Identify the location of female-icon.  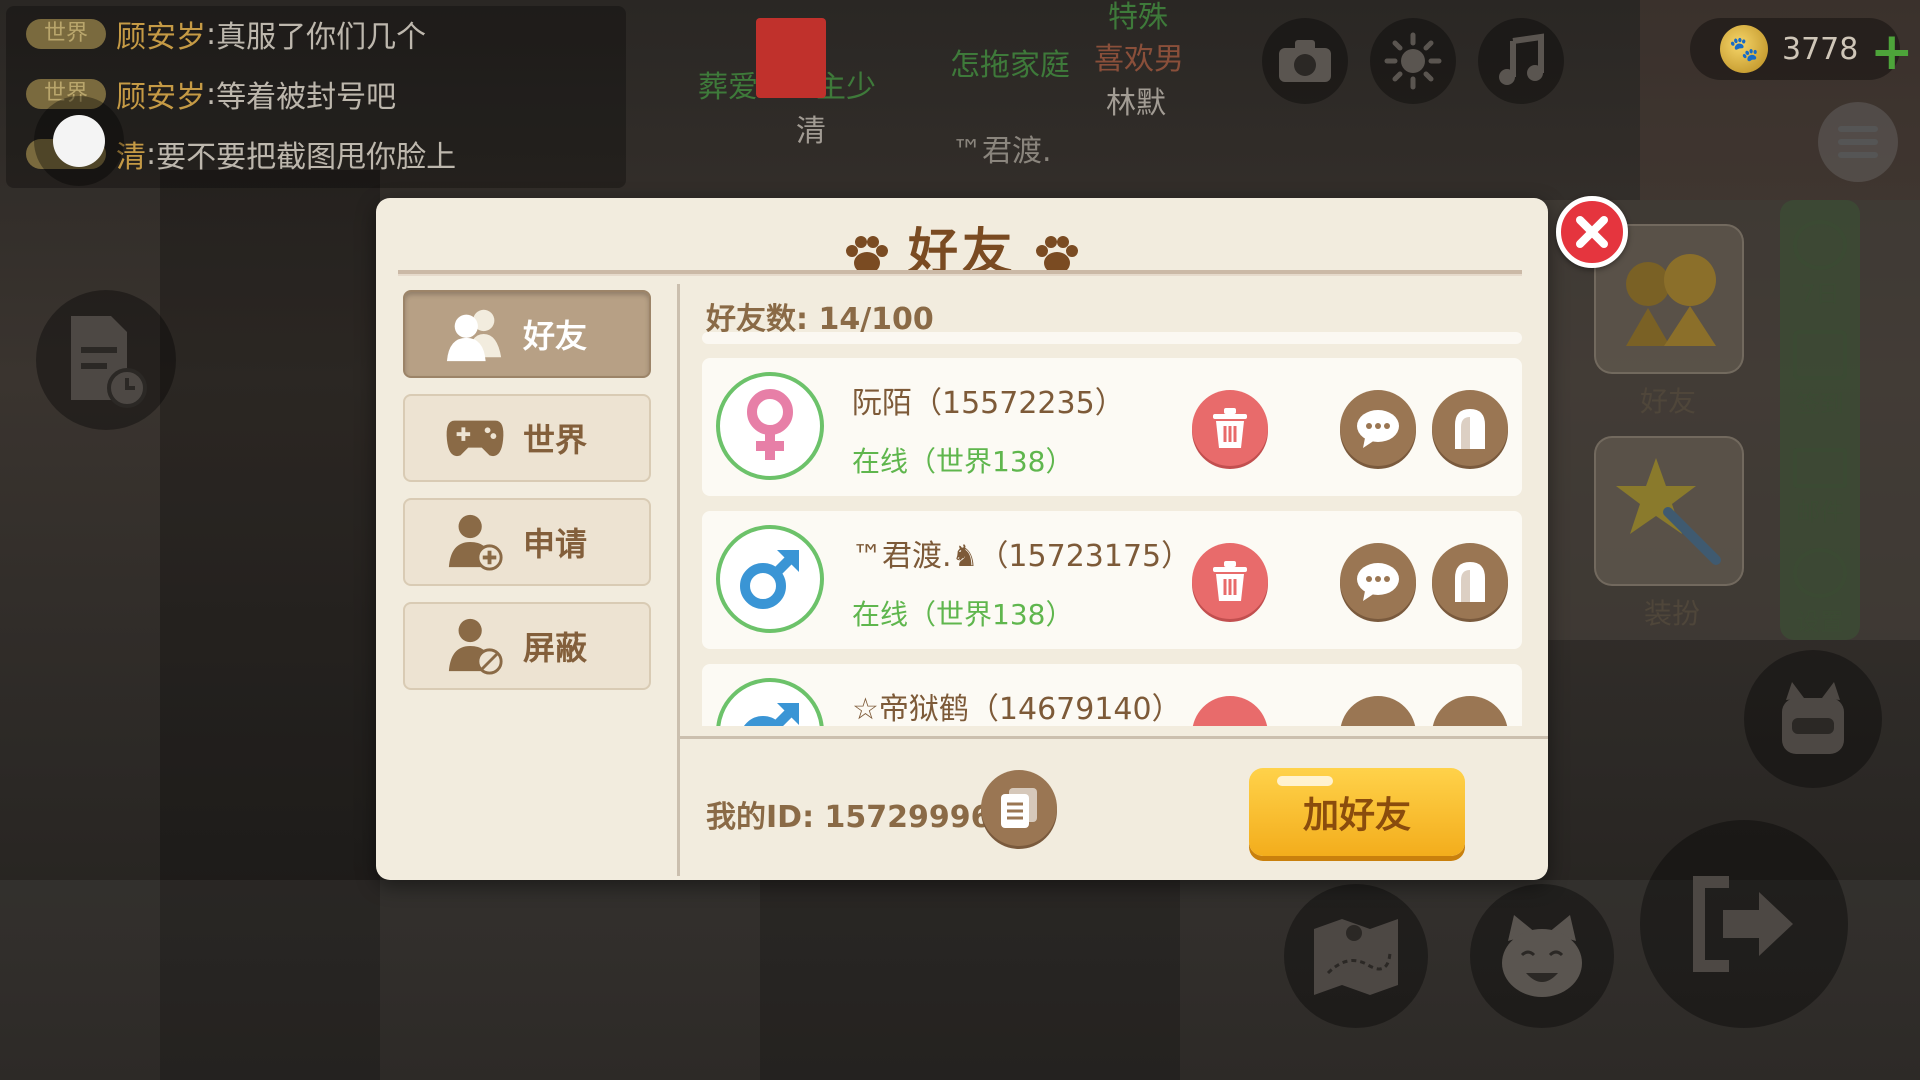
(770, 426).